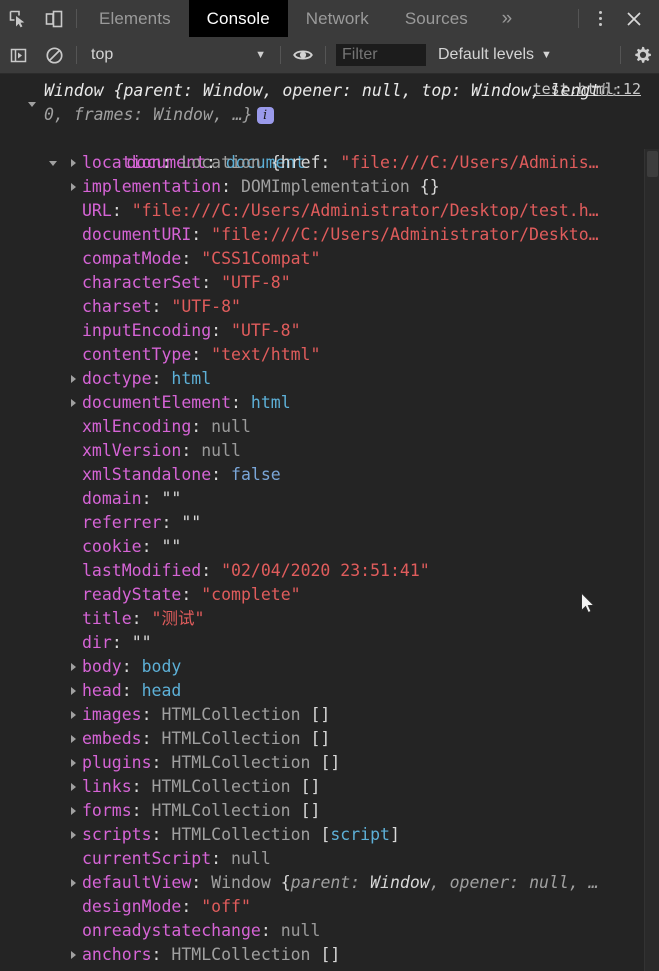  Describe the element at coordinates (329, 667) in the screenshot. I see `property-row: body` at that location.